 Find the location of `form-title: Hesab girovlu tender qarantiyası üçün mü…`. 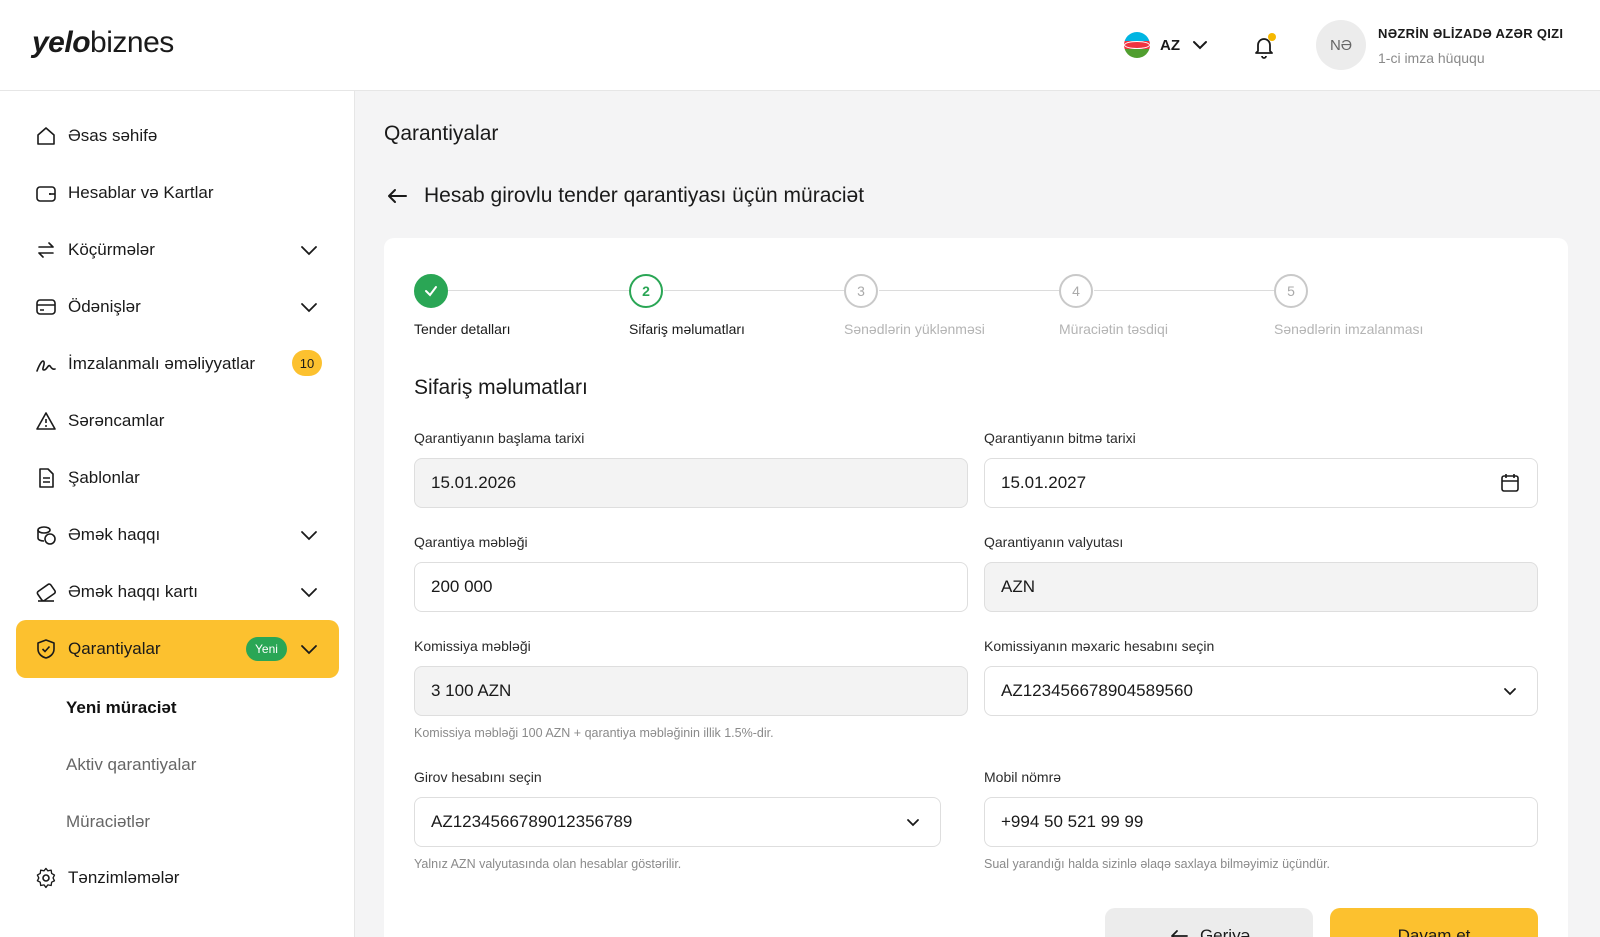

form-title: Hesab girovlu tender qarantiyası üçün mü… is located at coordinates (644, 195).